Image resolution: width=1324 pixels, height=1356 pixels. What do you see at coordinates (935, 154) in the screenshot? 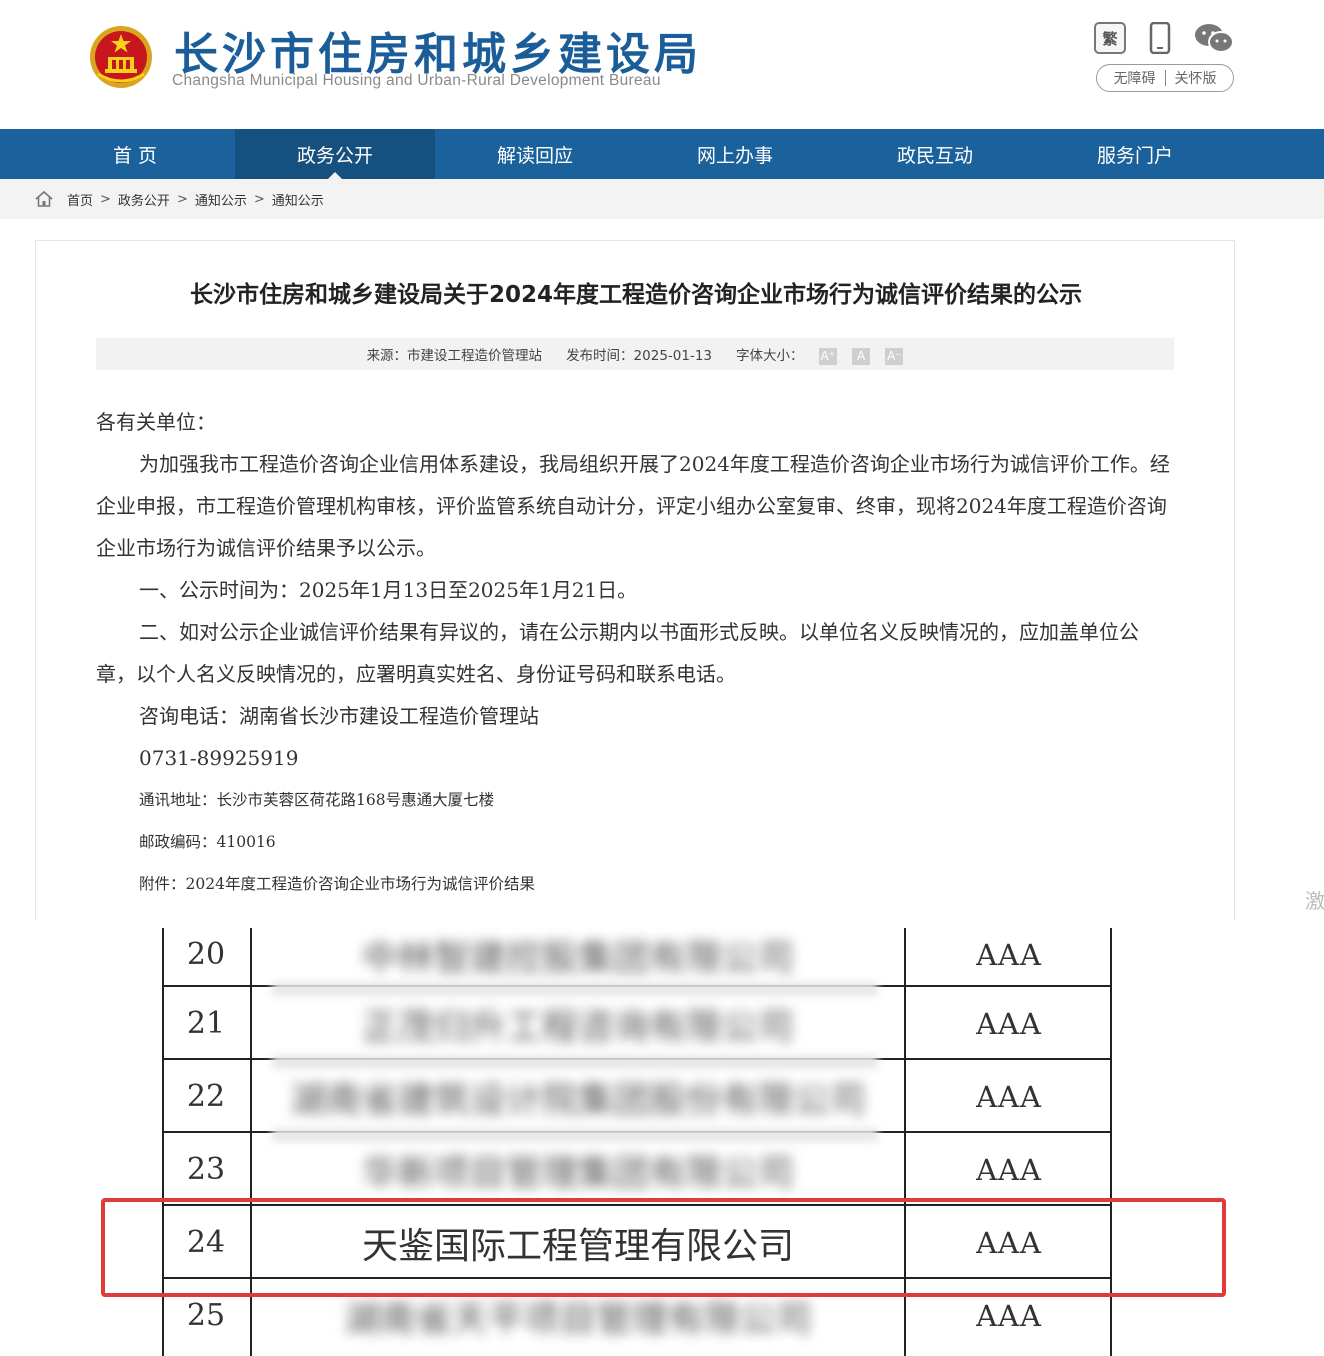
I see `nav-item-interaction: 政民互动` at bounding box center [935, 154].